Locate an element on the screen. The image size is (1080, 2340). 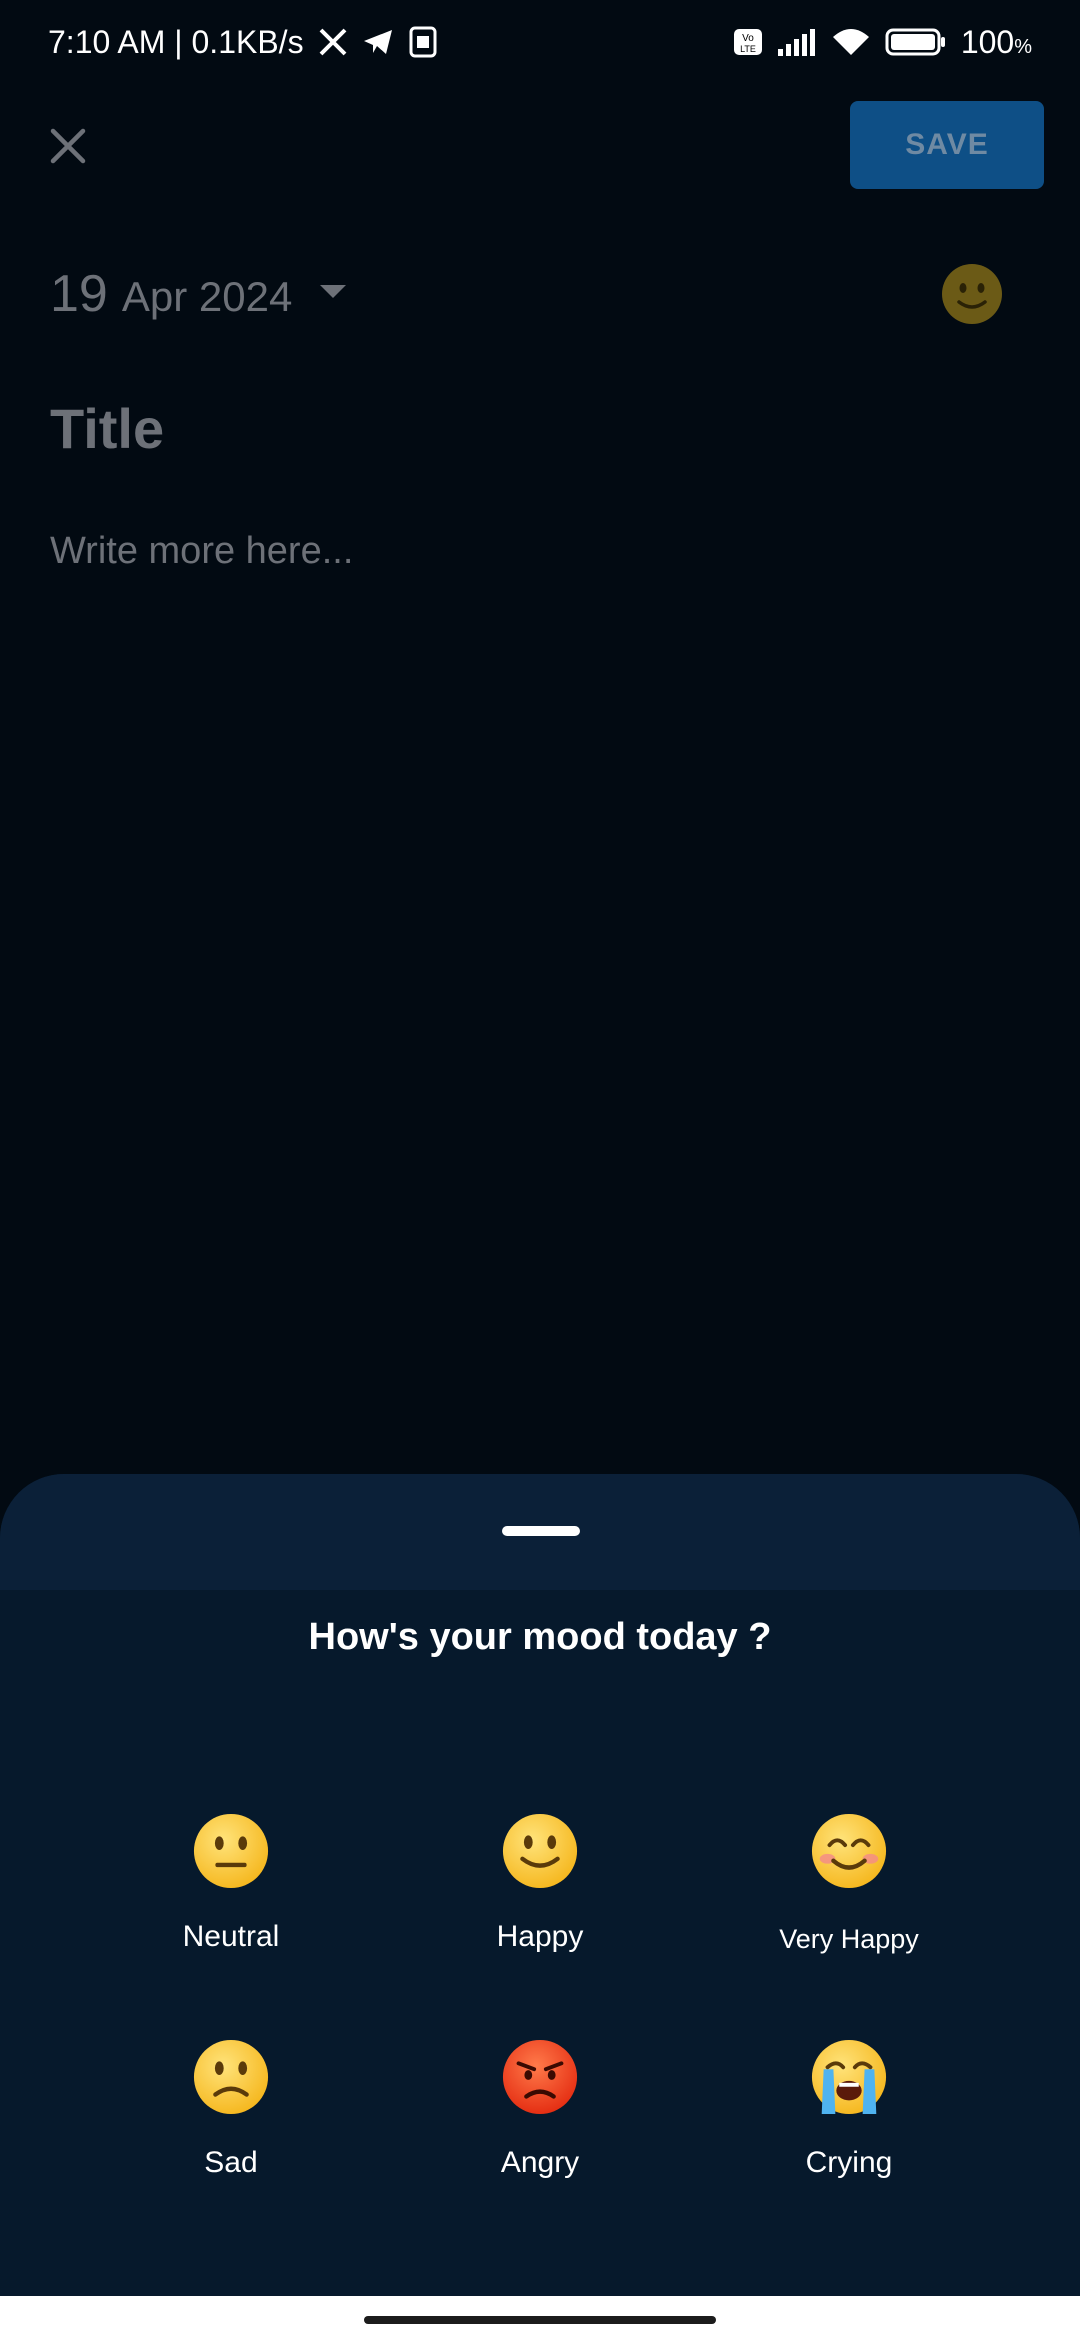
mood-option-sad: Sad is located at coordinates (231, 2109).